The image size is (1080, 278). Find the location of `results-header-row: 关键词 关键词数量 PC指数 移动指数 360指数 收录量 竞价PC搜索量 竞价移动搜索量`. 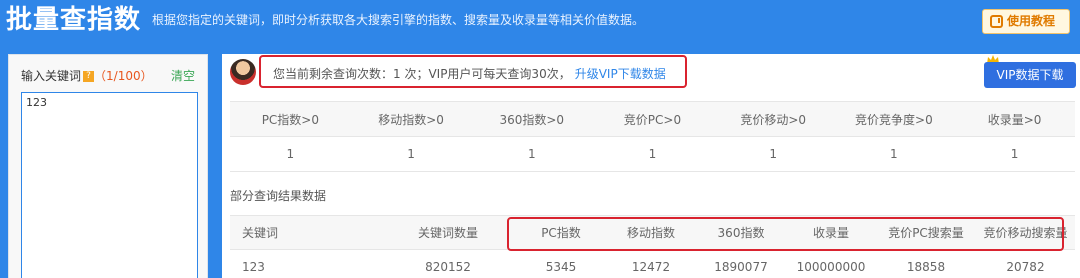

results-header-row: 关键词 关键词数量 PC指数 移动指数 360指数 收录量 竞价PC搜索量 竞价移动搜索量 is located at coordinates (652, 232).